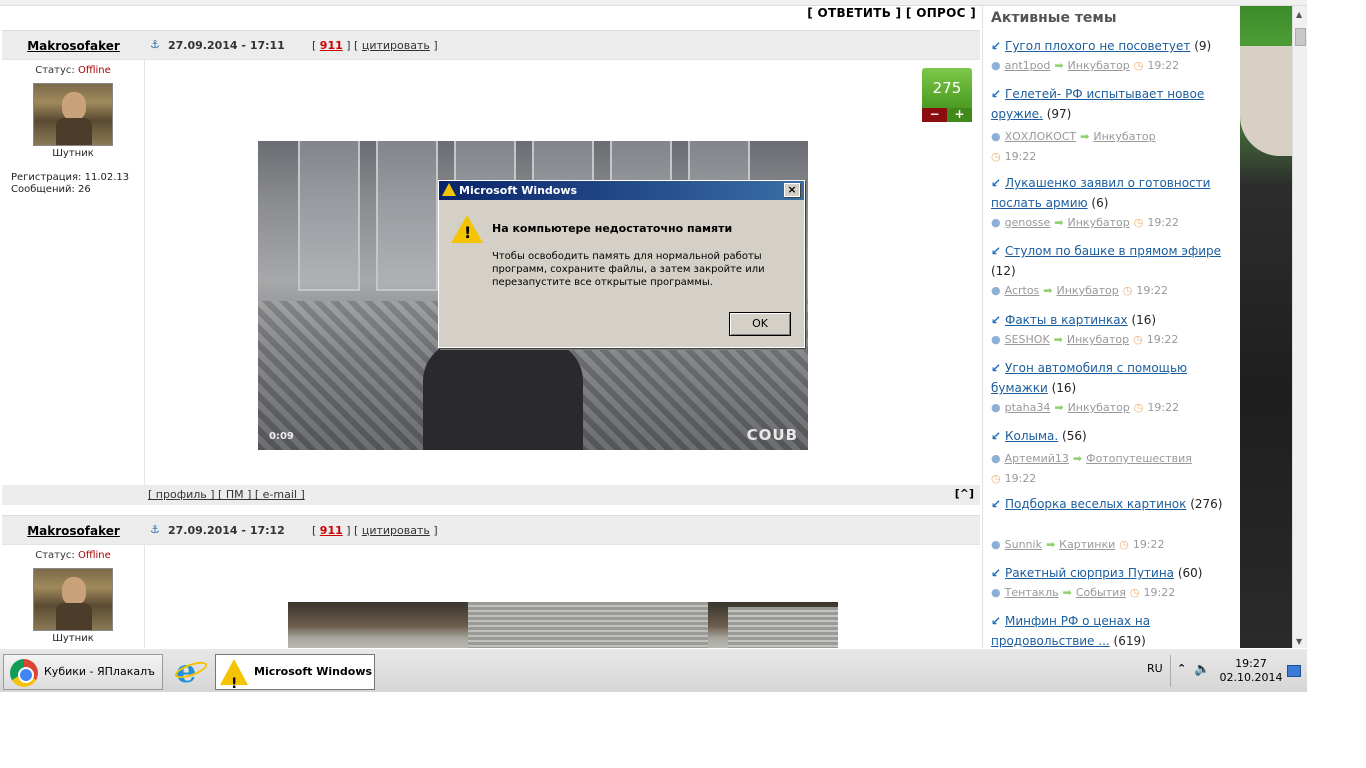 This screenshot has width=1366, height=768. What do you see at coordinates (1113, 251) in the screenshot?
I see `topic-title-link: Стулом по башке в прямом эфире` at bounding box center [1113, 251].